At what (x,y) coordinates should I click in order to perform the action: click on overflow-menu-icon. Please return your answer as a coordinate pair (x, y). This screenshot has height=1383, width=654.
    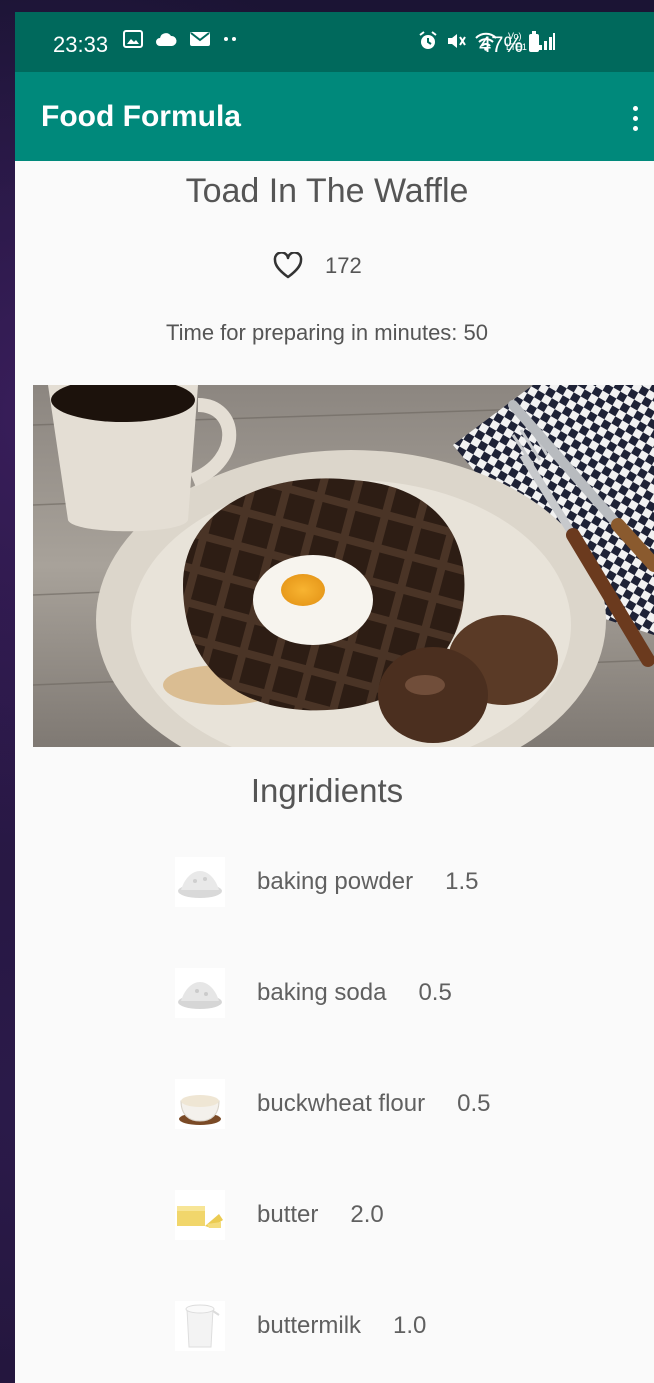
    Looking at the image, I should click on (635, 118).